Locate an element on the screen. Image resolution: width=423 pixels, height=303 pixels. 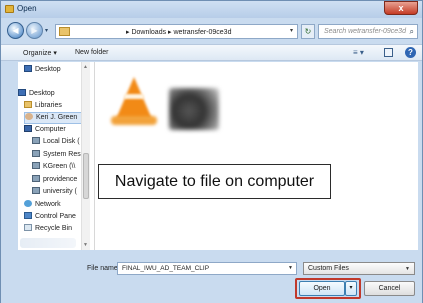
address-bar: ▸ Downloads ▸ wetransfer-09ce3d ▾ is located at coordinates (176, 31).